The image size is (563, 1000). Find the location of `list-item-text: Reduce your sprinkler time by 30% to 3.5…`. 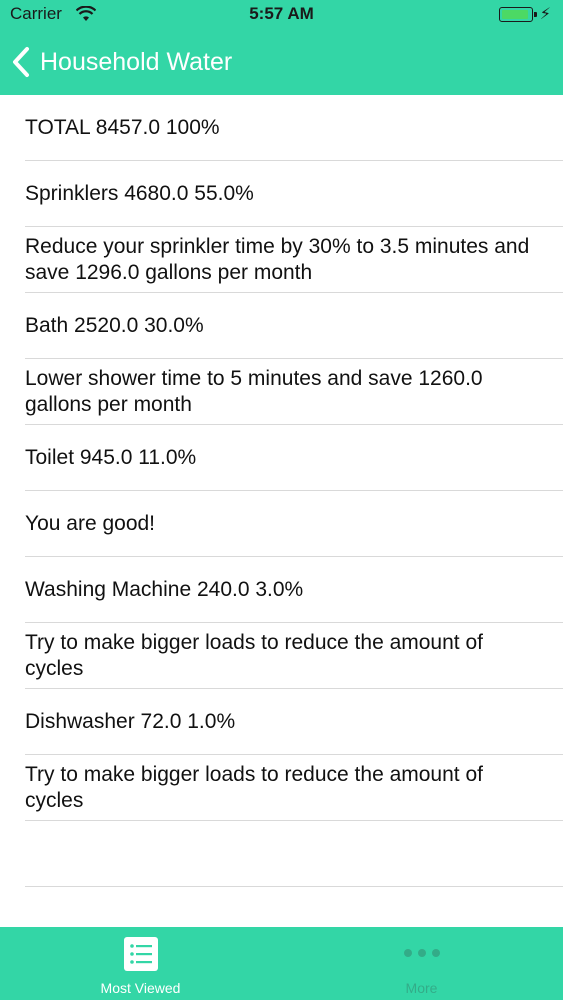

list-item-text: Reduce your sprinkler time by 30% to 3.5… is located at coordinates (277, 259).